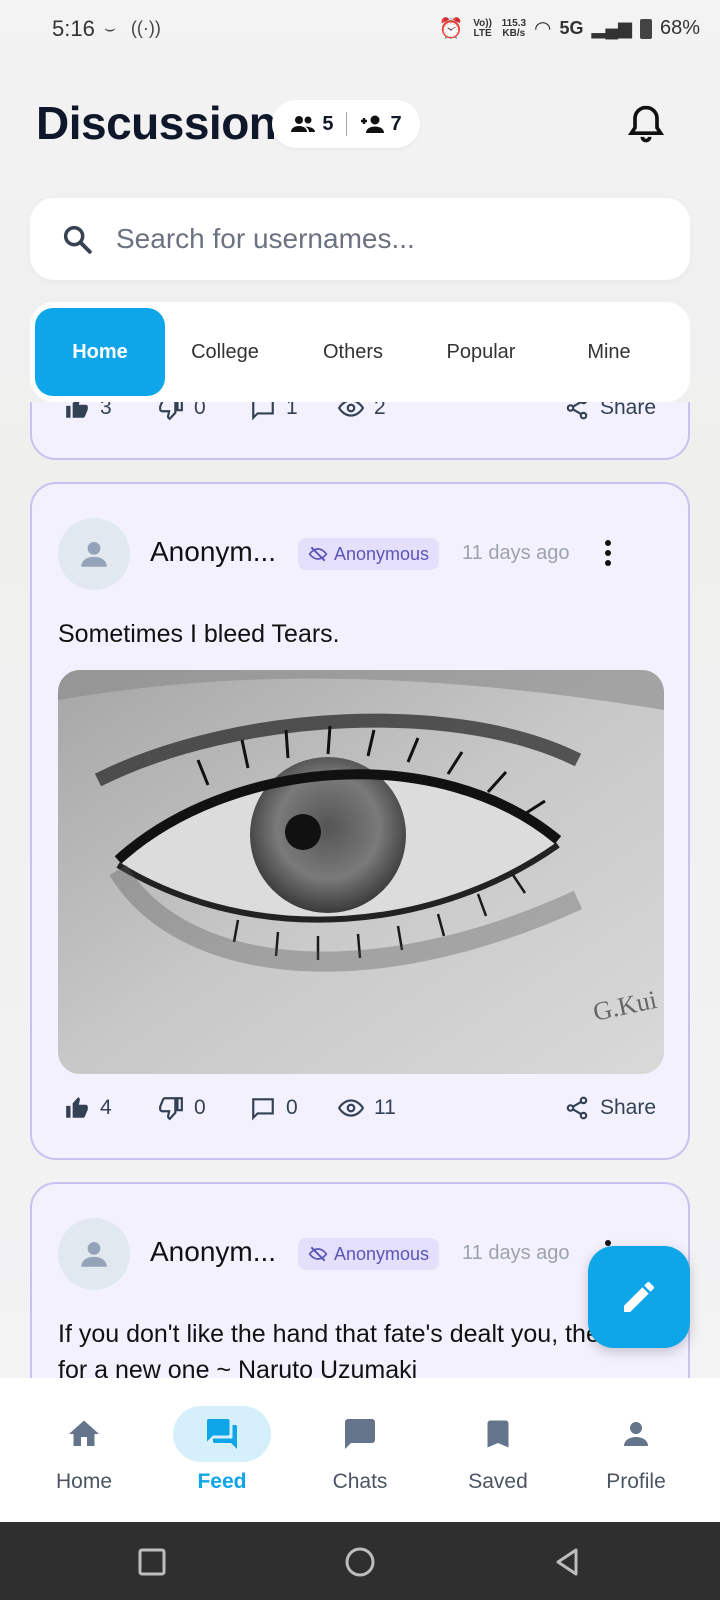  I want to click on like-button: 3, so click(88, 415).